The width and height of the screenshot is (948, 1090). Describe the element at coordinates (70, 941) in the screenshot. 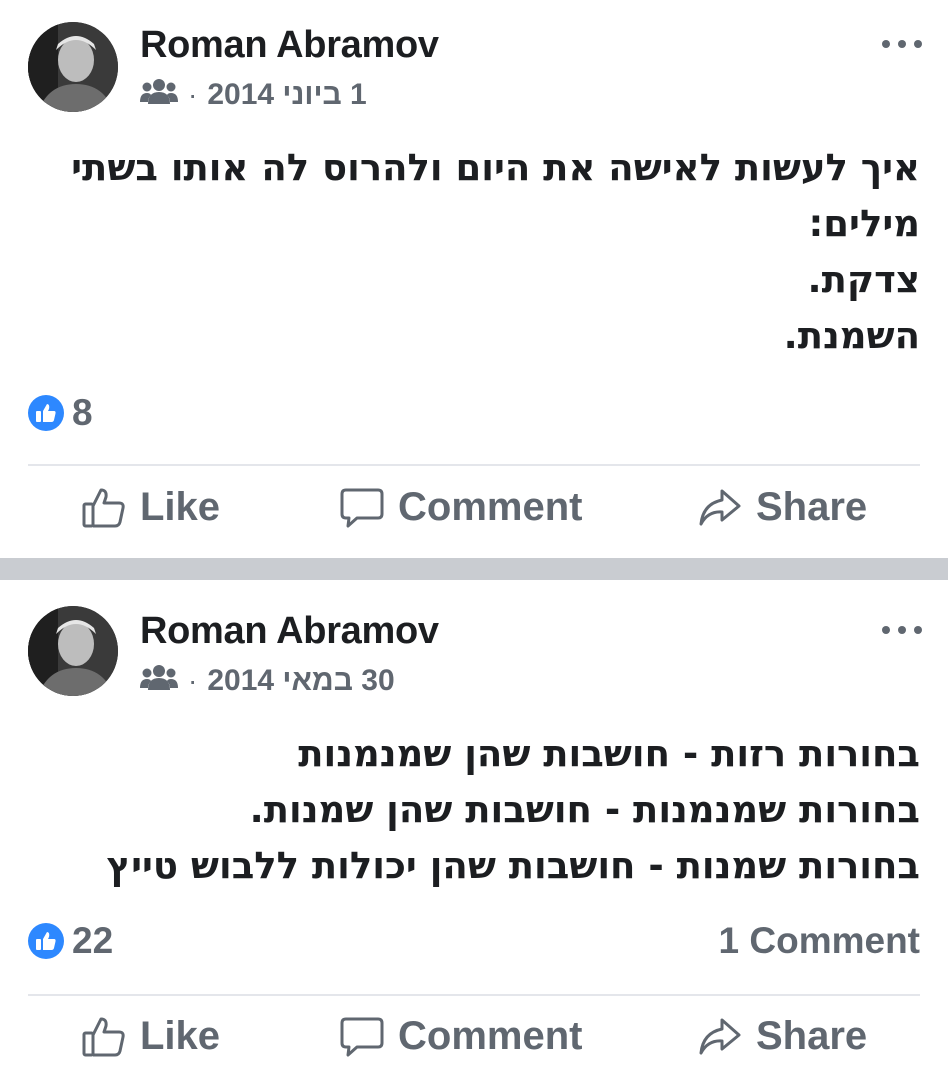

I see `reactions-summary: 22` at that location.